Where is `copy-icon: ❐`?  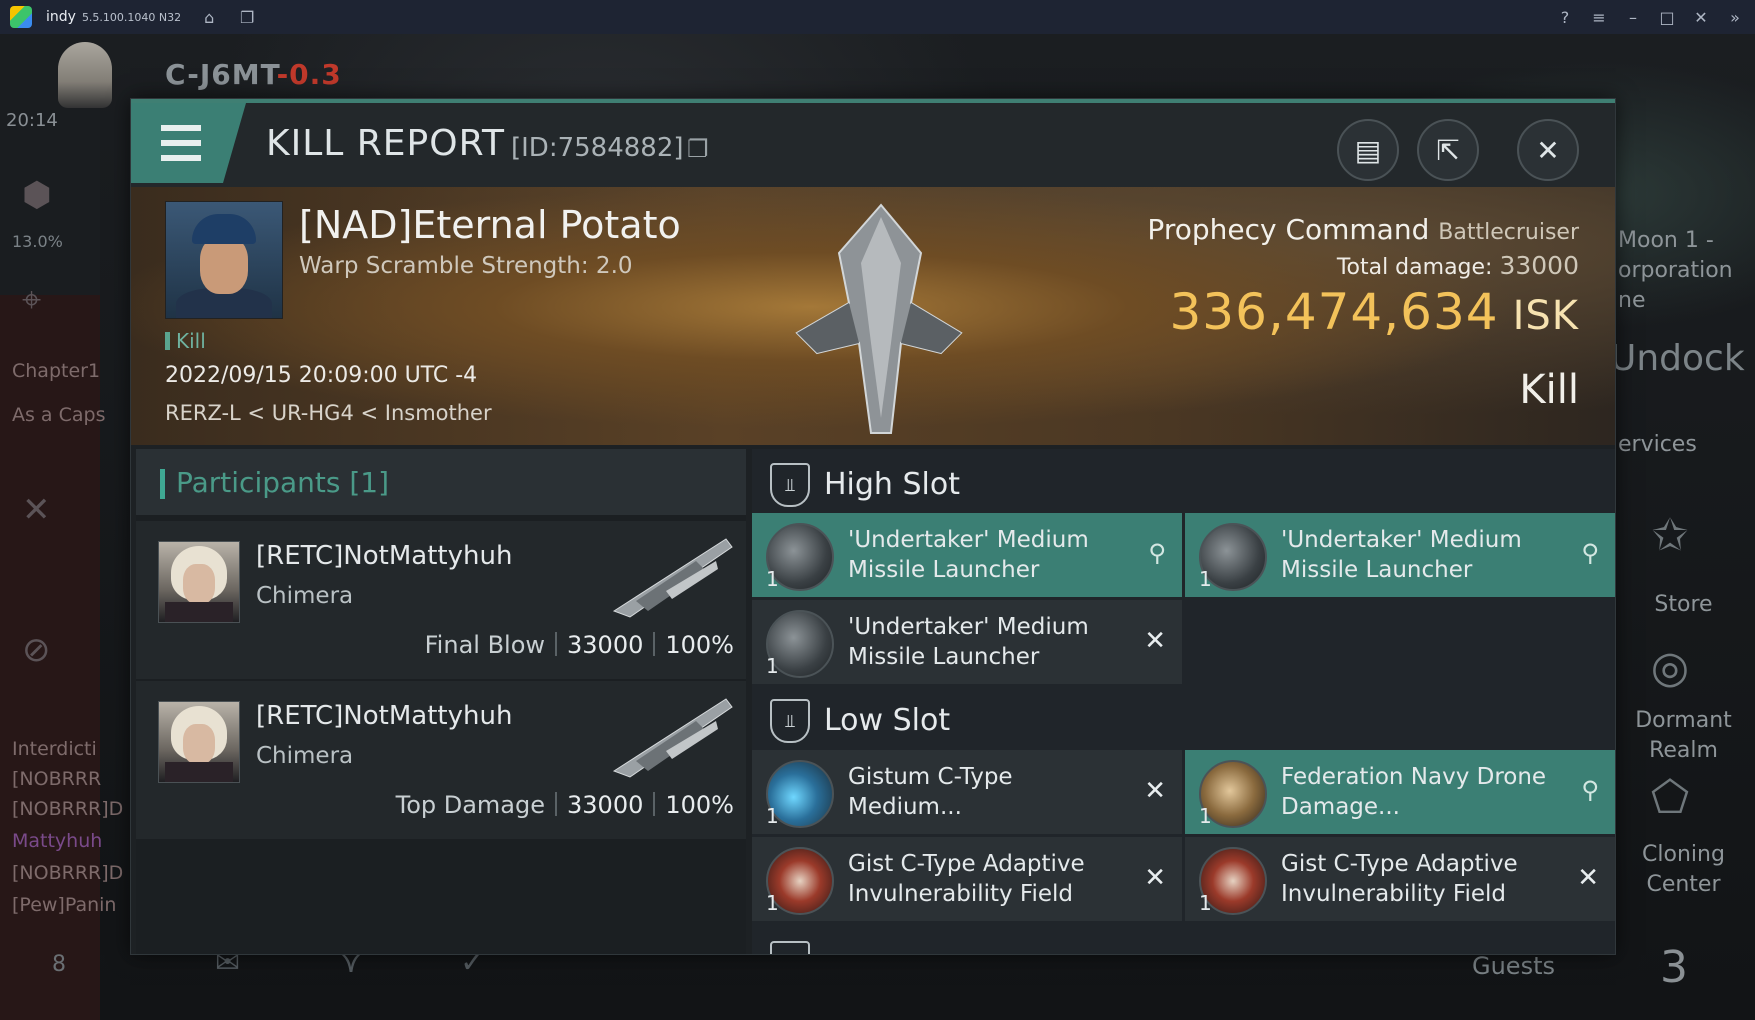
copy-icon: ❐ is located at coordinates (698, 149).